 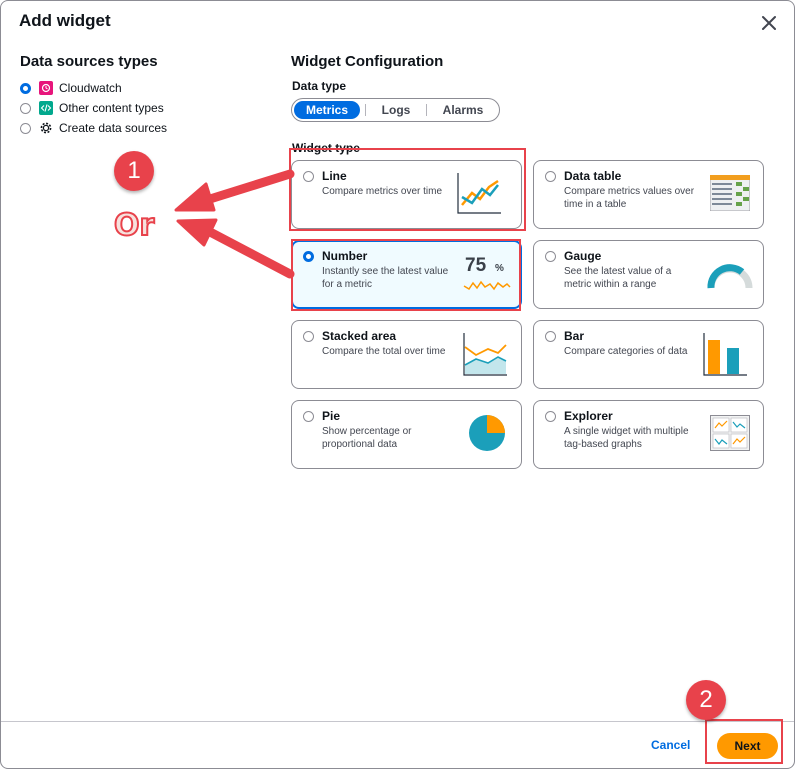 What do you see at coordinates (234, 224) in the screenshot?
I see `annotation-arrows` at bounding box center [234, 224].